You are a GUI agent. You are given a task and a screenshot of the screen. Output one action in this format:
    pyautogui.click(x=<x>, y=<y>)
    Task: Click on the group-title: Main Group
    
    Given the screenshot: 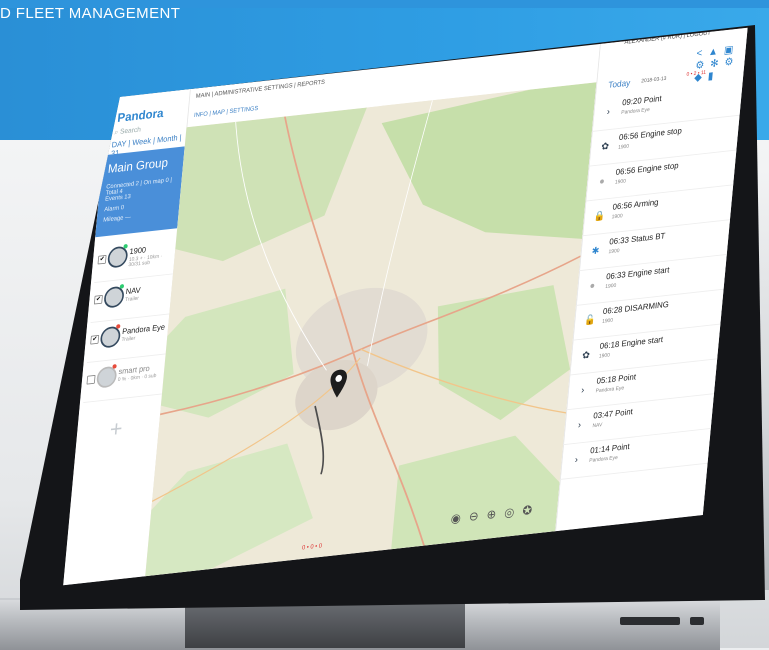 What is the action you would take?
    pyautogui.click(x=138, y=165)
    